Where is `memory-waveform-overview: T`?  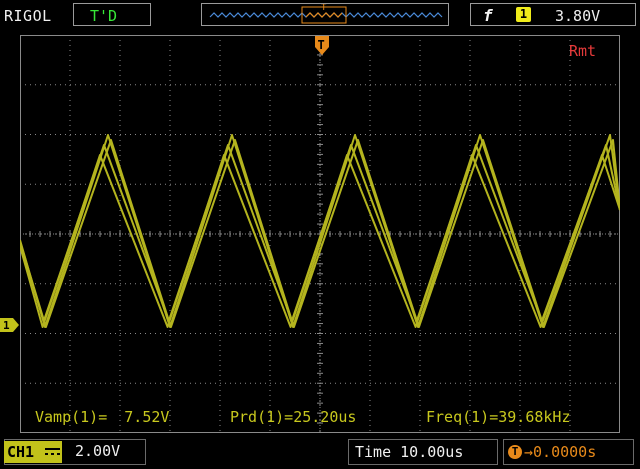
memory-waveform-overview: T is located at coordinates (326, 13).